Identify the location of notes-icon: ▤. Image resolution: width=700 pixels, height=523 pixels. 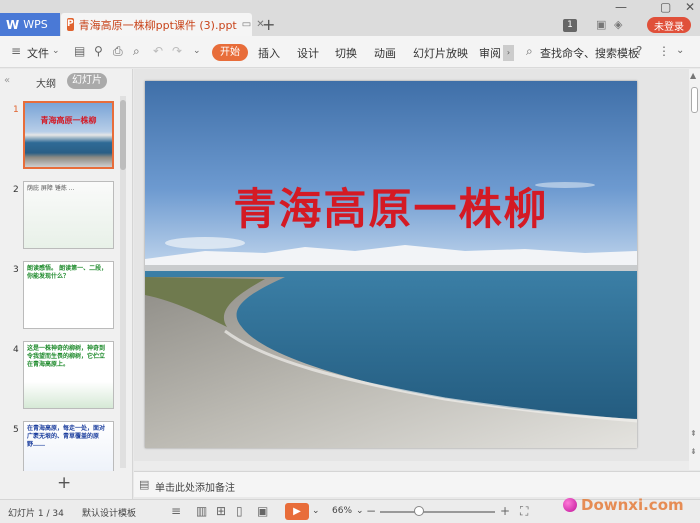
(144, 484).